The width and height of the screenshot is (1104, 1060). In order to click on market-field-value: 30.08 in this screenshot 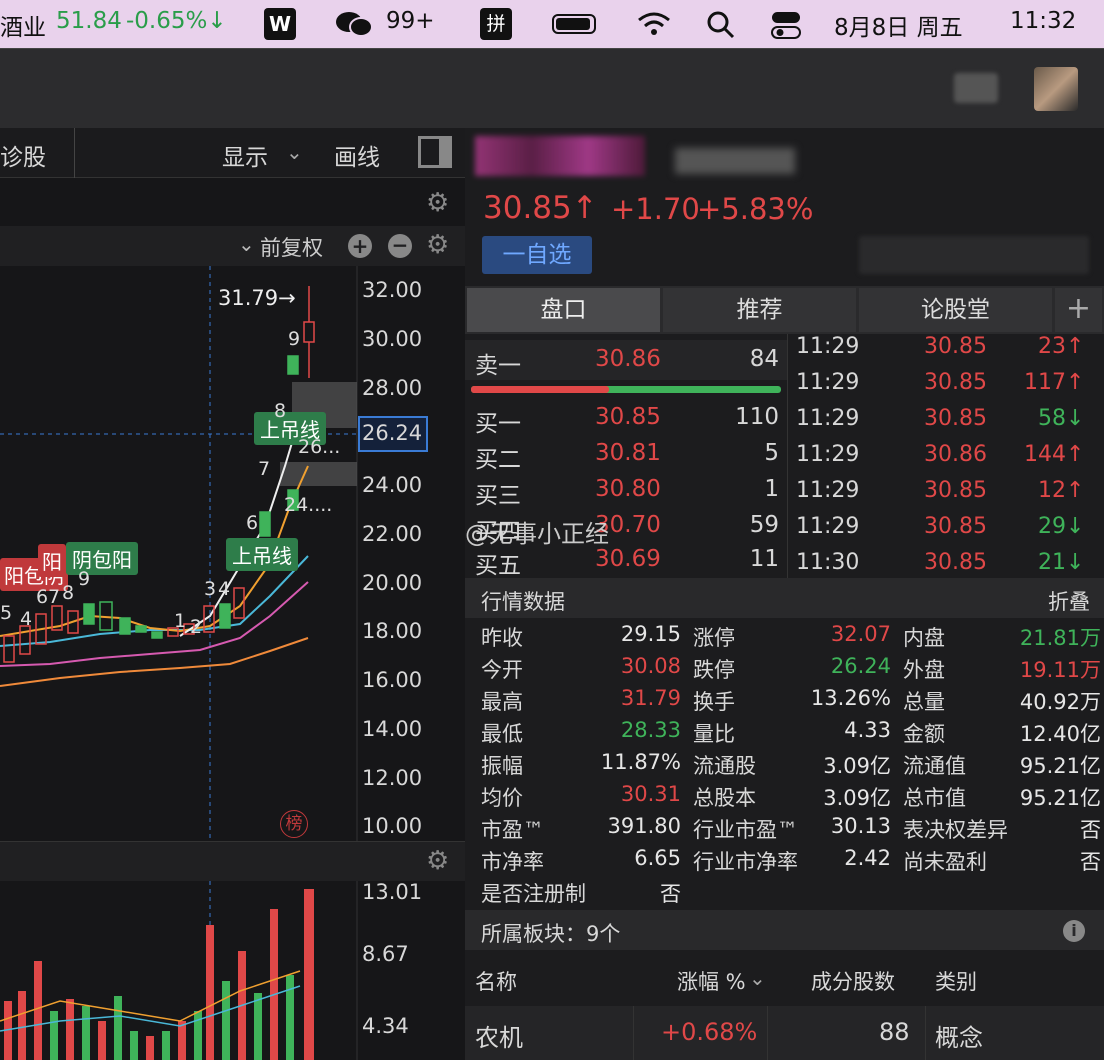, I will do `click(650, 666)`.